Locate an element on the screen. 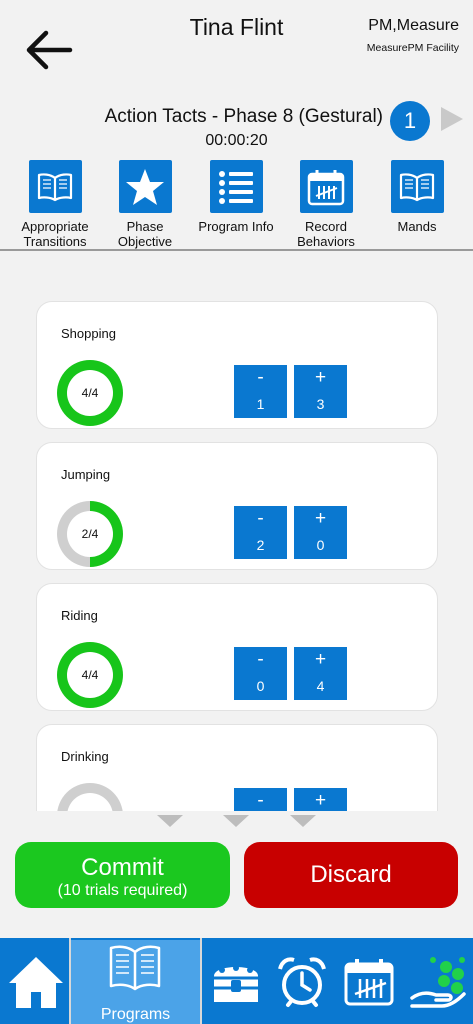  progress-label: 2/4 is located at coordinates (90, 534).